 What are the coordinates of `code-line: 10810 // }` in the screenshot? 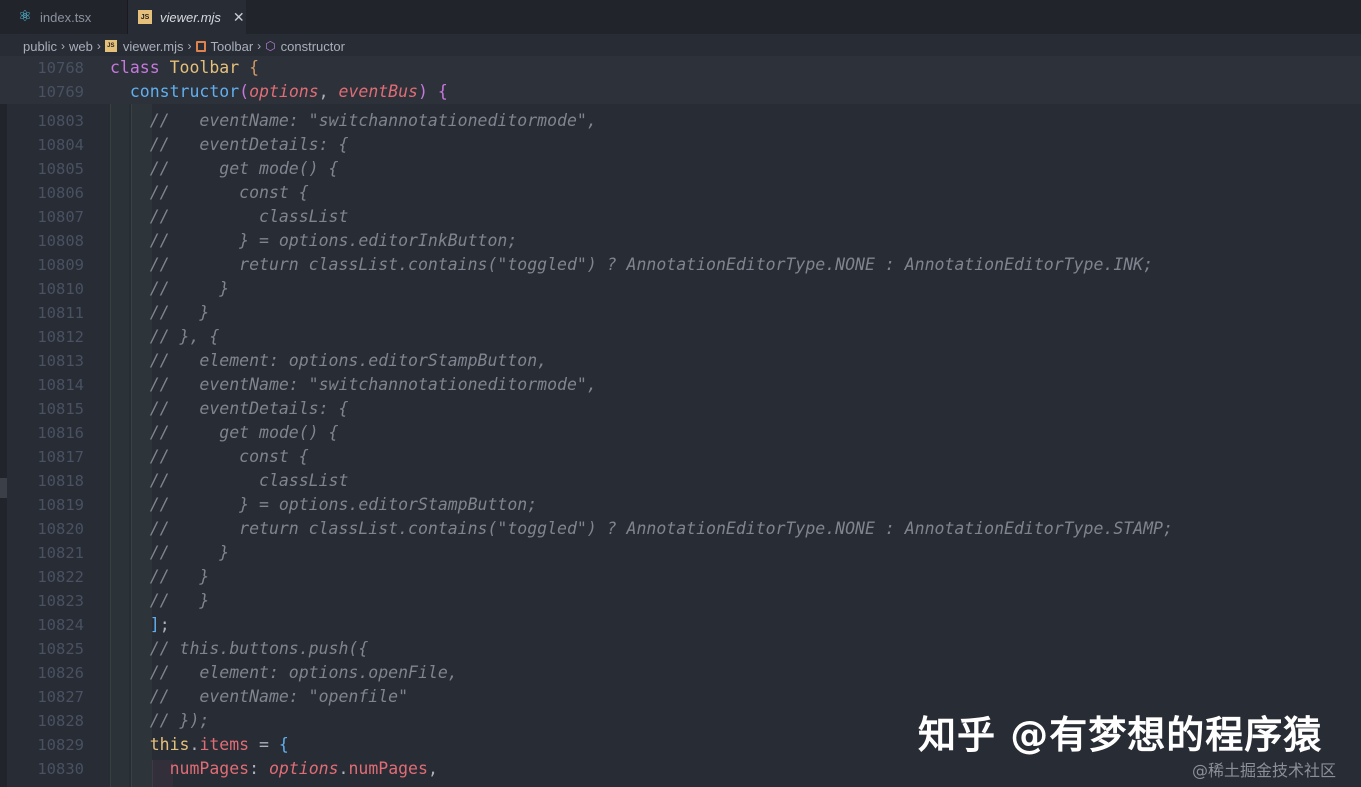 It's located at (680, 289).